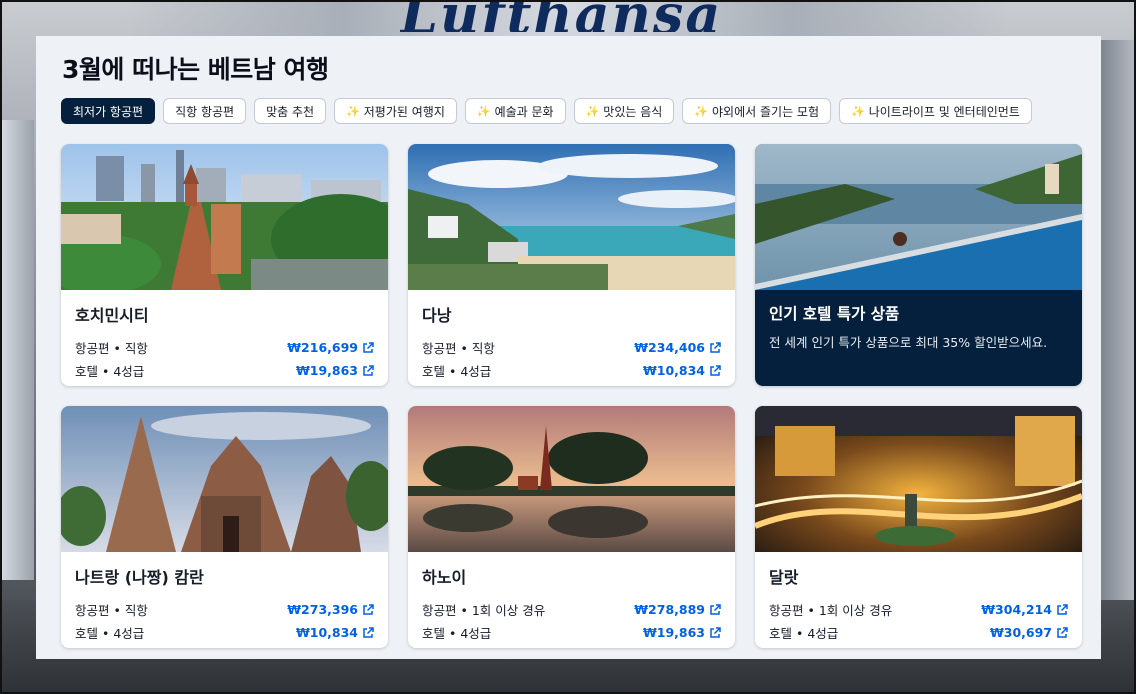  I want to click on destination-name: 하노이, so click(444, 577).